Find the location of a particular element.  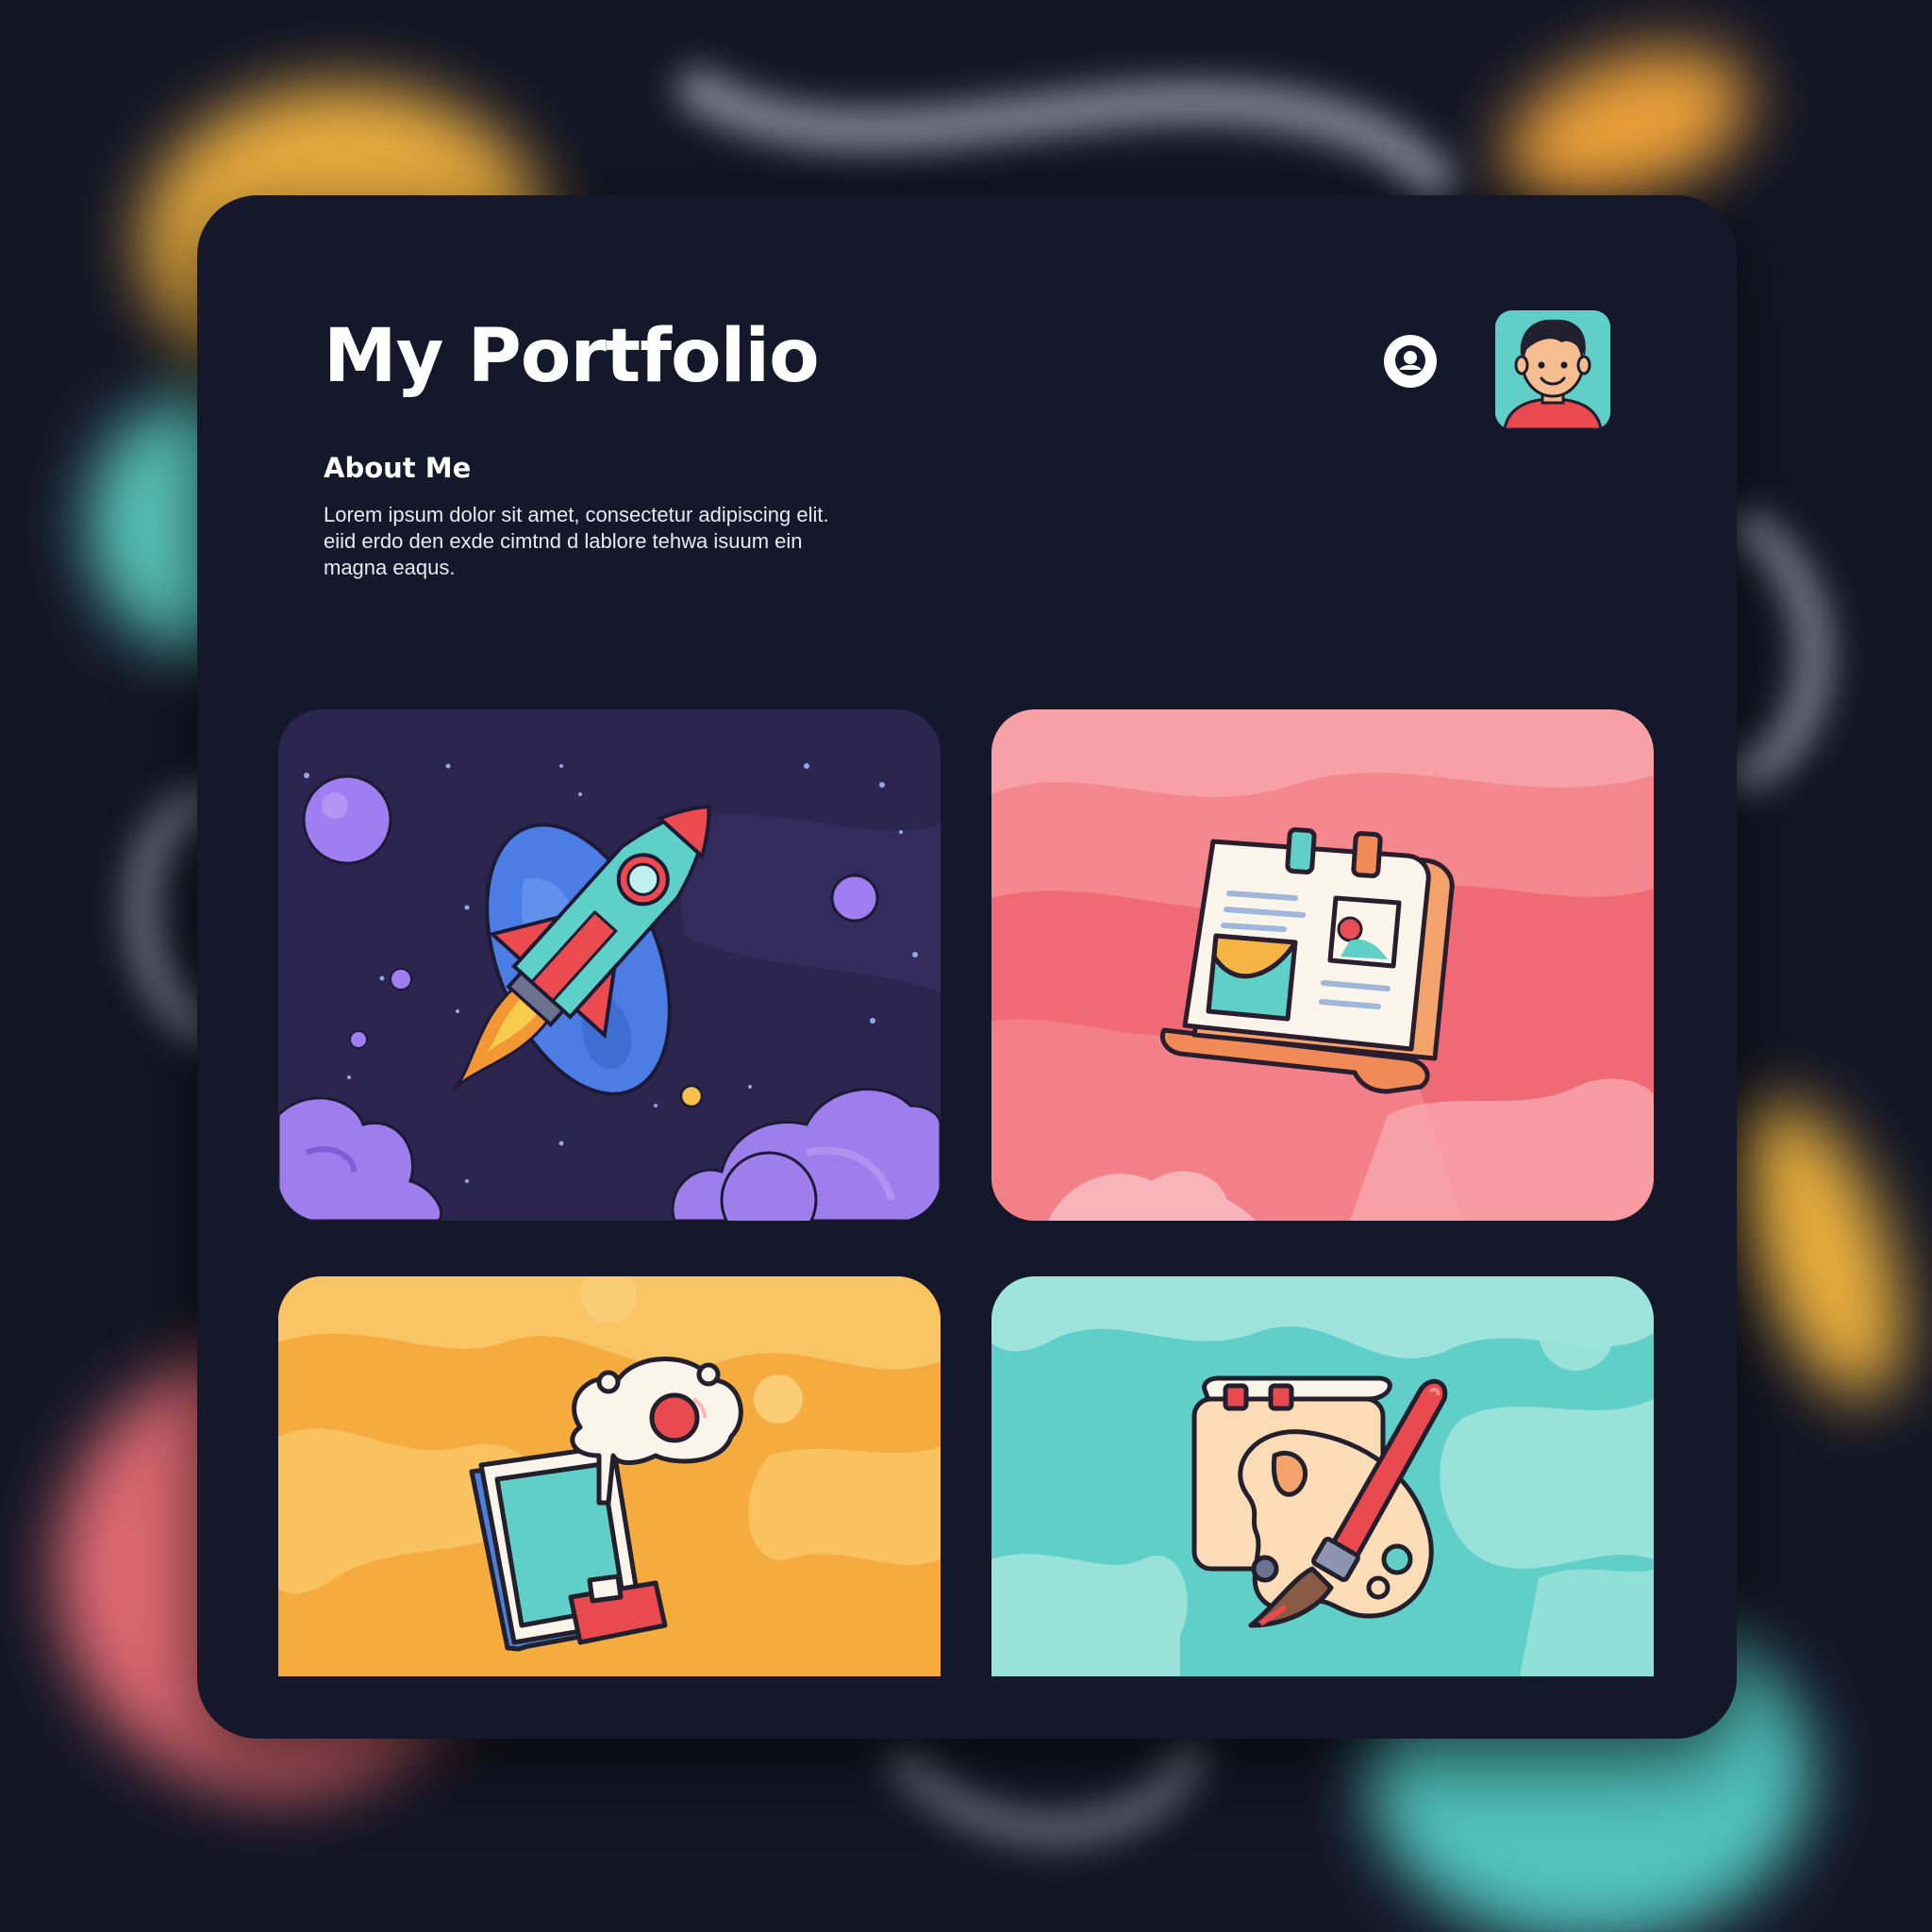

avatar-face-icon is located at coordinates (1552, 369).